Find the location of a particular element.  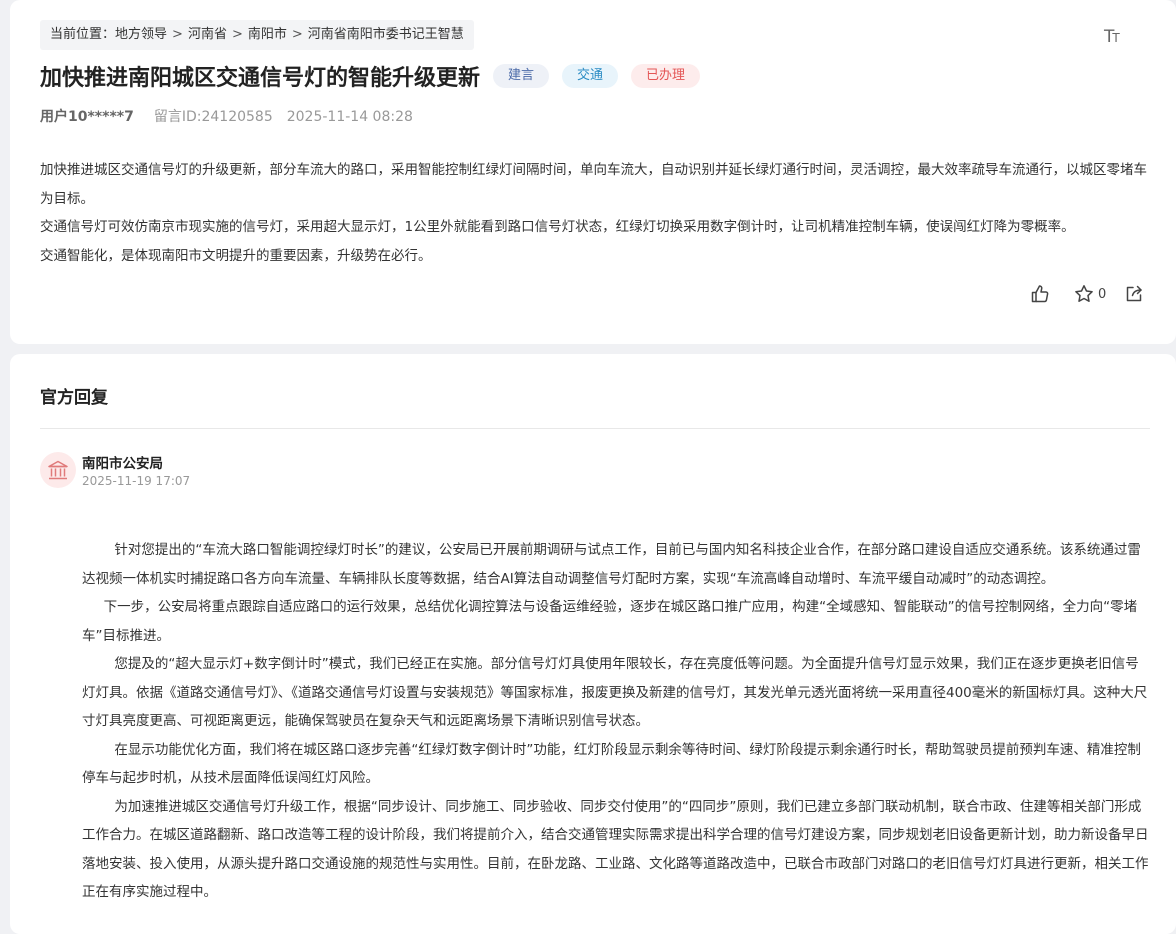

breadcrumb-item-province: 河南省 is located at coordinates (207, 34).